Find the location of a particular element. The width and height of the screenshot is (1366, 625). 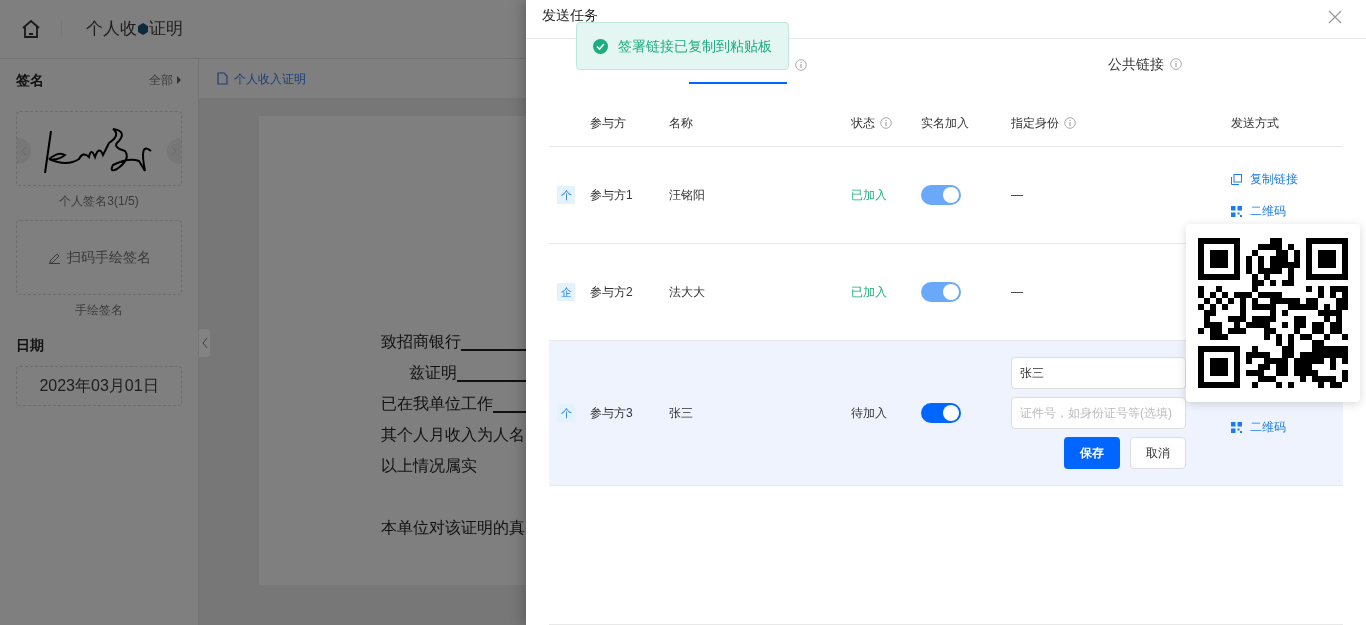

date-field: 2023年03月01日 is located at coordinates (99, 386).